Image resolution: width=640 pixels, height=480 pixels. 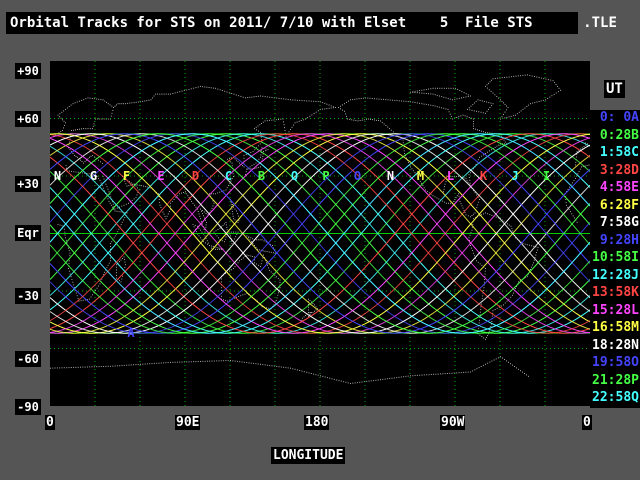 I want to click on legend-item: 18:28N, so click(x=615, y=346).